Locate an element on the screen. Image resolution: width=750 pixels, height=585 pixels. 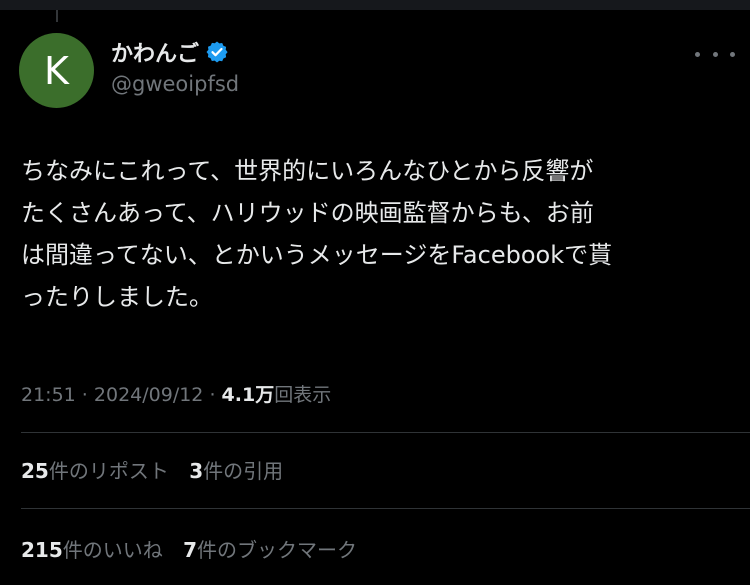
repost-quote-stats: 25件のリポスト 3件の引用 is located at coordinates (159, 469).